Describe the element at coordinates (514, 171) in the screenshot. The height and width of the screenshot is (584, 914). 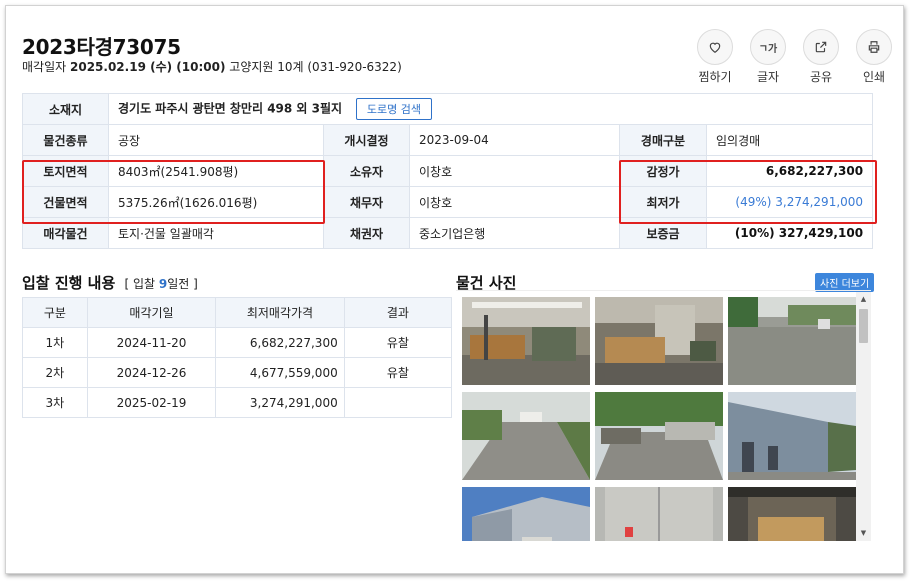
I see `owner-value: 이창호` at that location.